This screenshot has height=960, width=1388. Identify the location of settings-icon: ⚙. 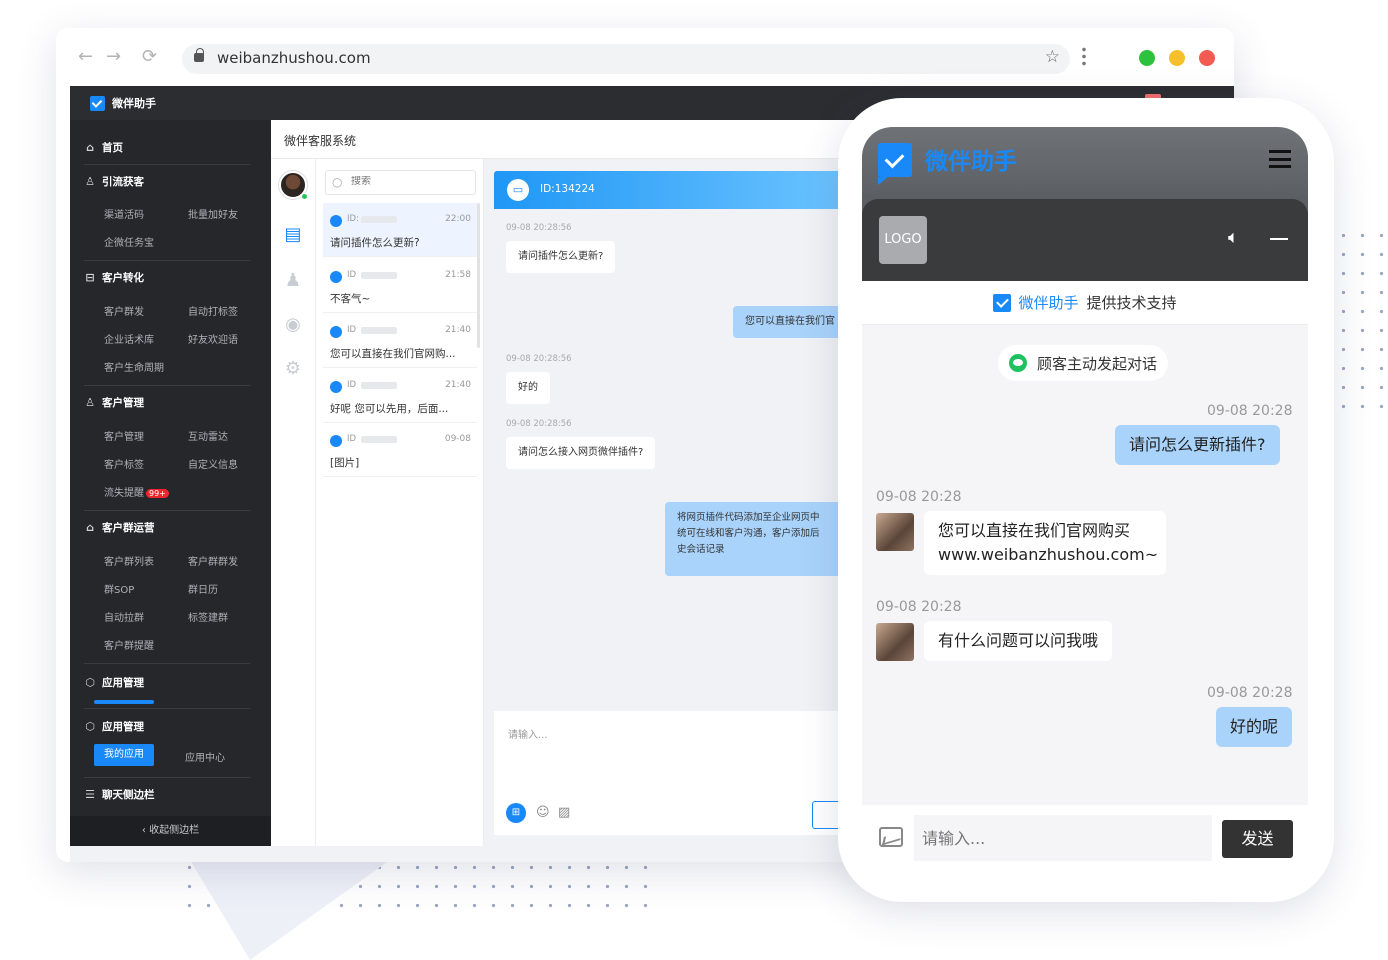
(293, 369).